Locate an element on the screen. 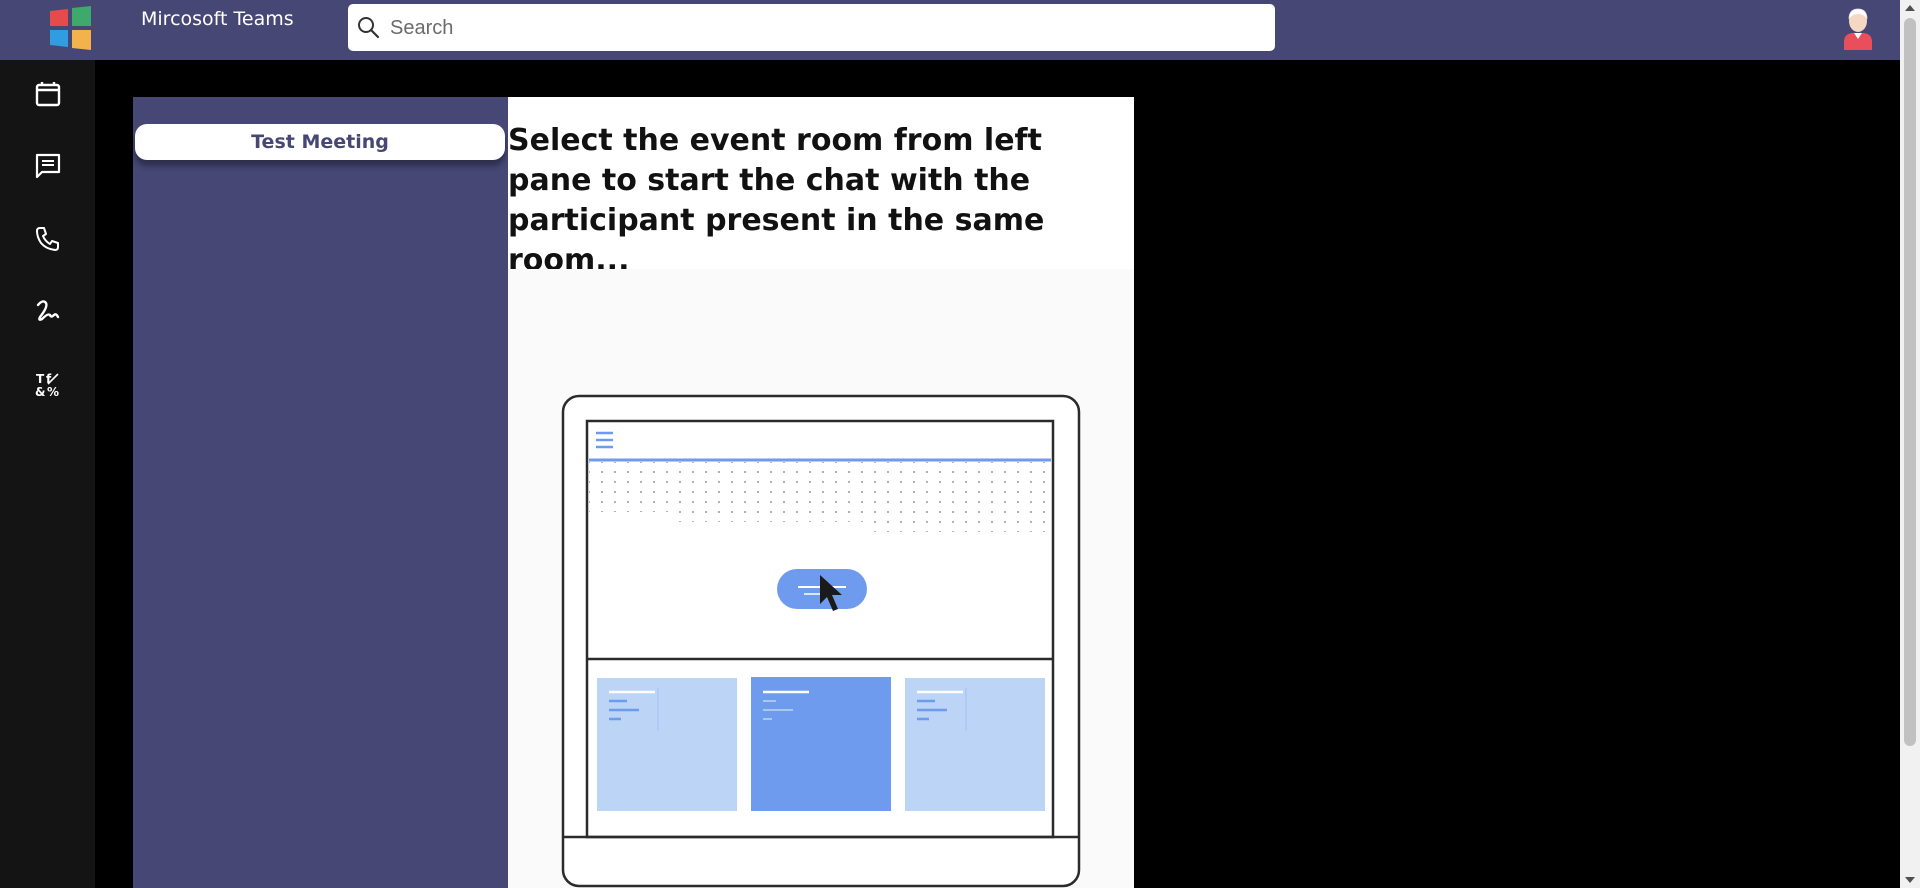  text-format-icon: T f & % is located at coordinates (47, 385).